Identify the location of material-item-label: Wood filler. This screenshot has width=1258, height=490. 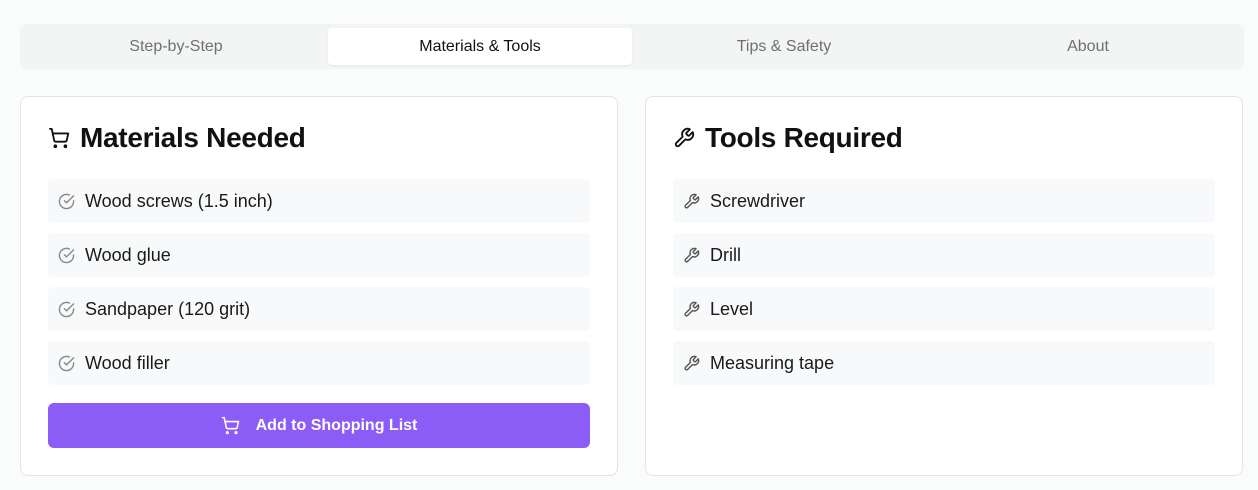
(127, 362).